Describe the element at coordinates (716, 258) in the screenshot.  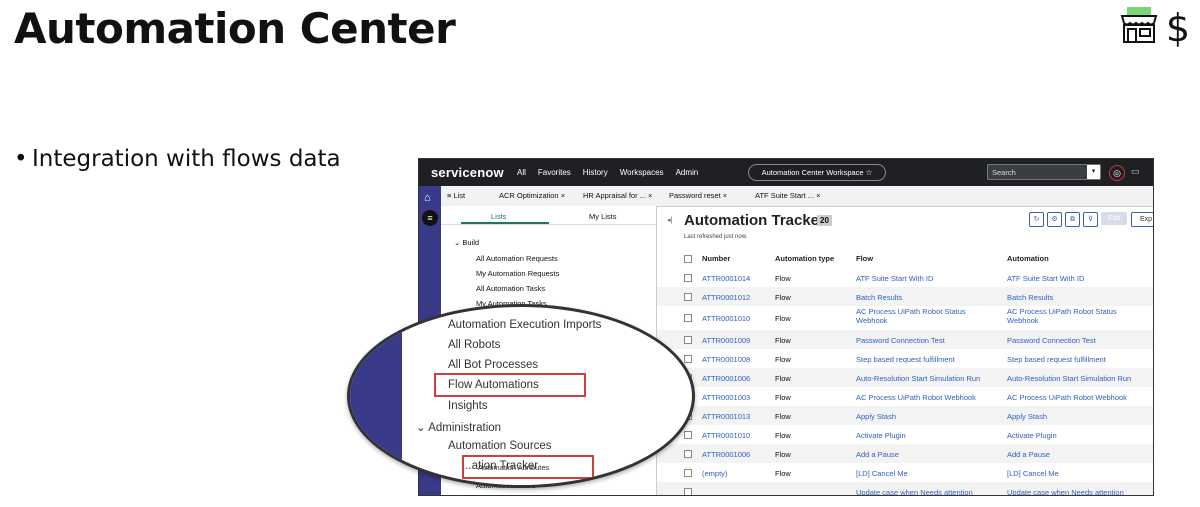
I see `column-header-number: Number` at that location.